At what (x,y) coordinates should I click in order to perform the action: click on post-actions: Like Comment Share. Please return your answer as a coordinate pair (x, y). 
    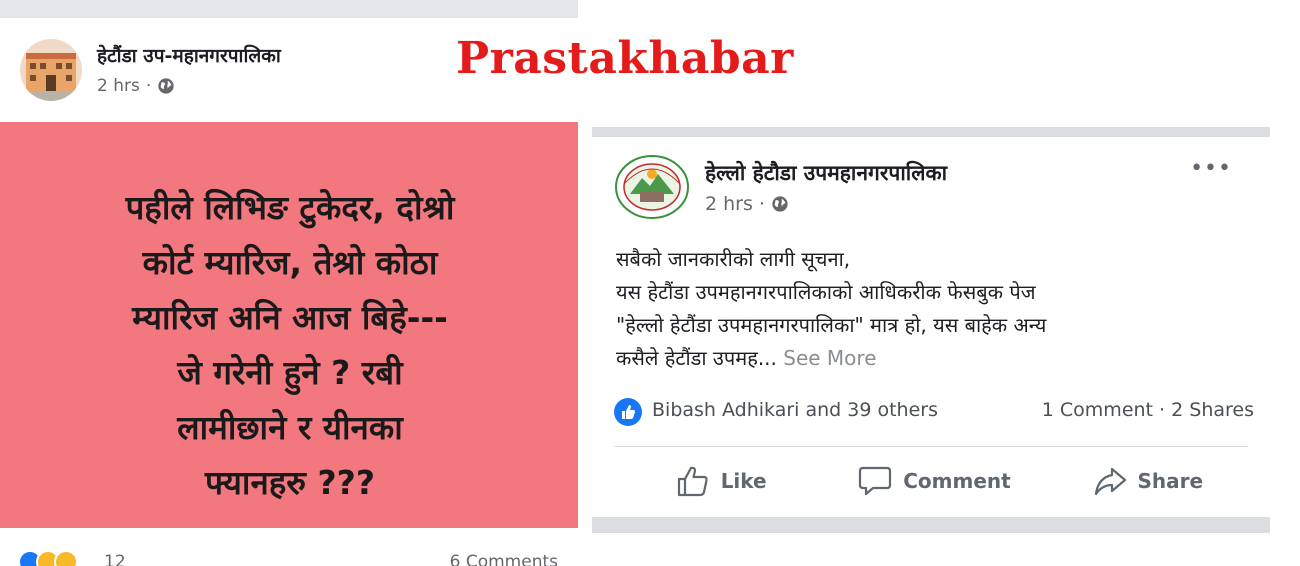
    Looking at the image, I should click on (934, 481).